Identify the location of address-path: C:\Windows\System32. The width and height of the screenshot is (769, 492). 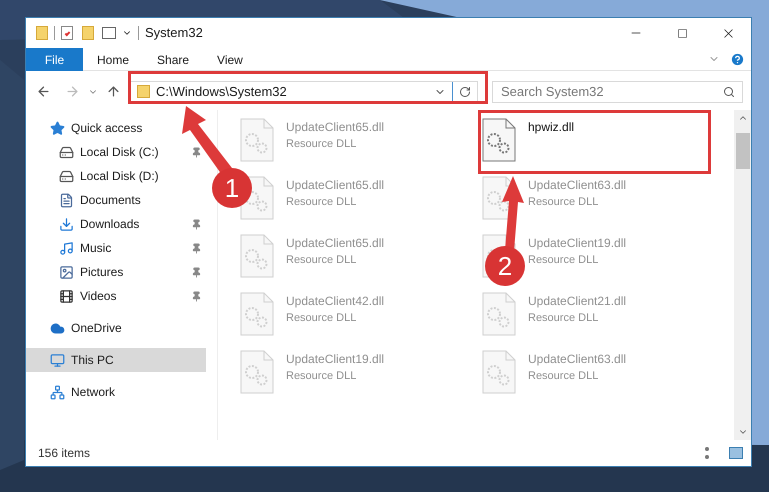
(221, 91).